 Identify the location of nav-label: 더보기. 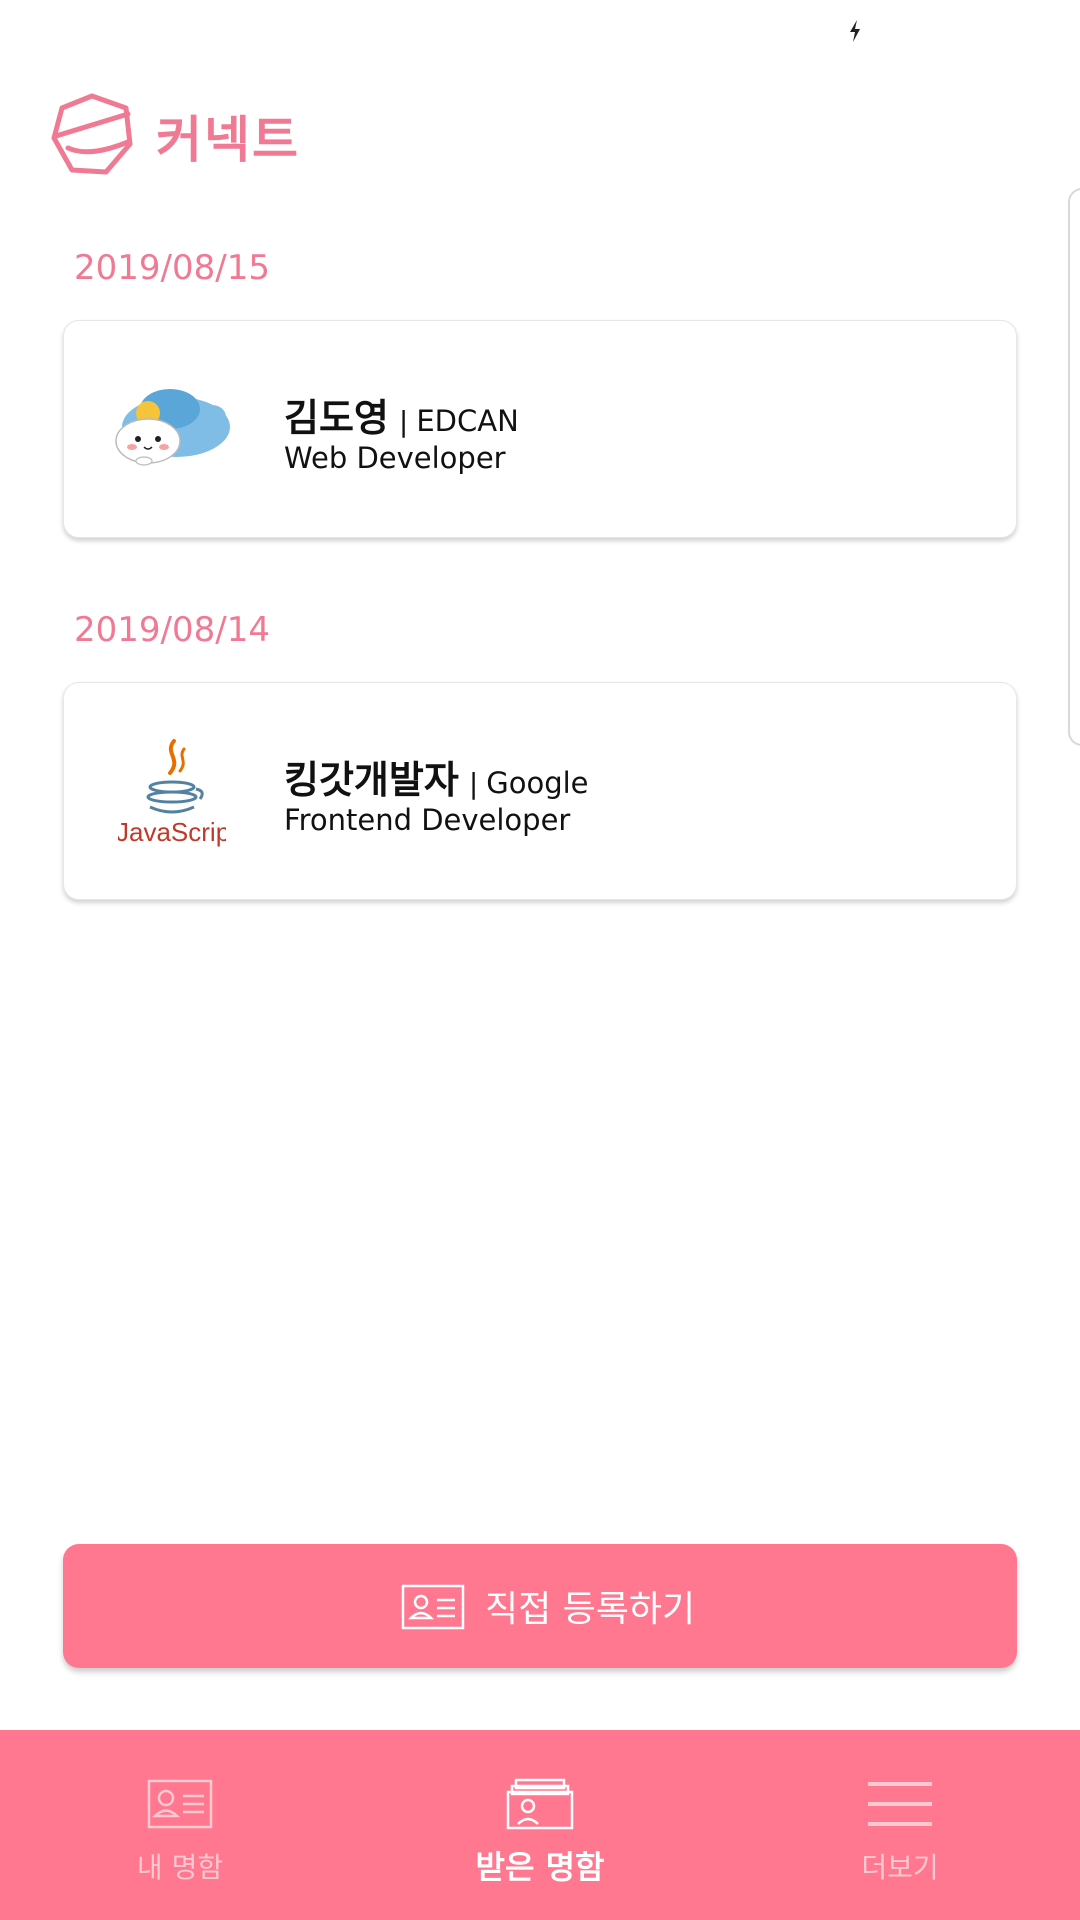
(900, 1867).